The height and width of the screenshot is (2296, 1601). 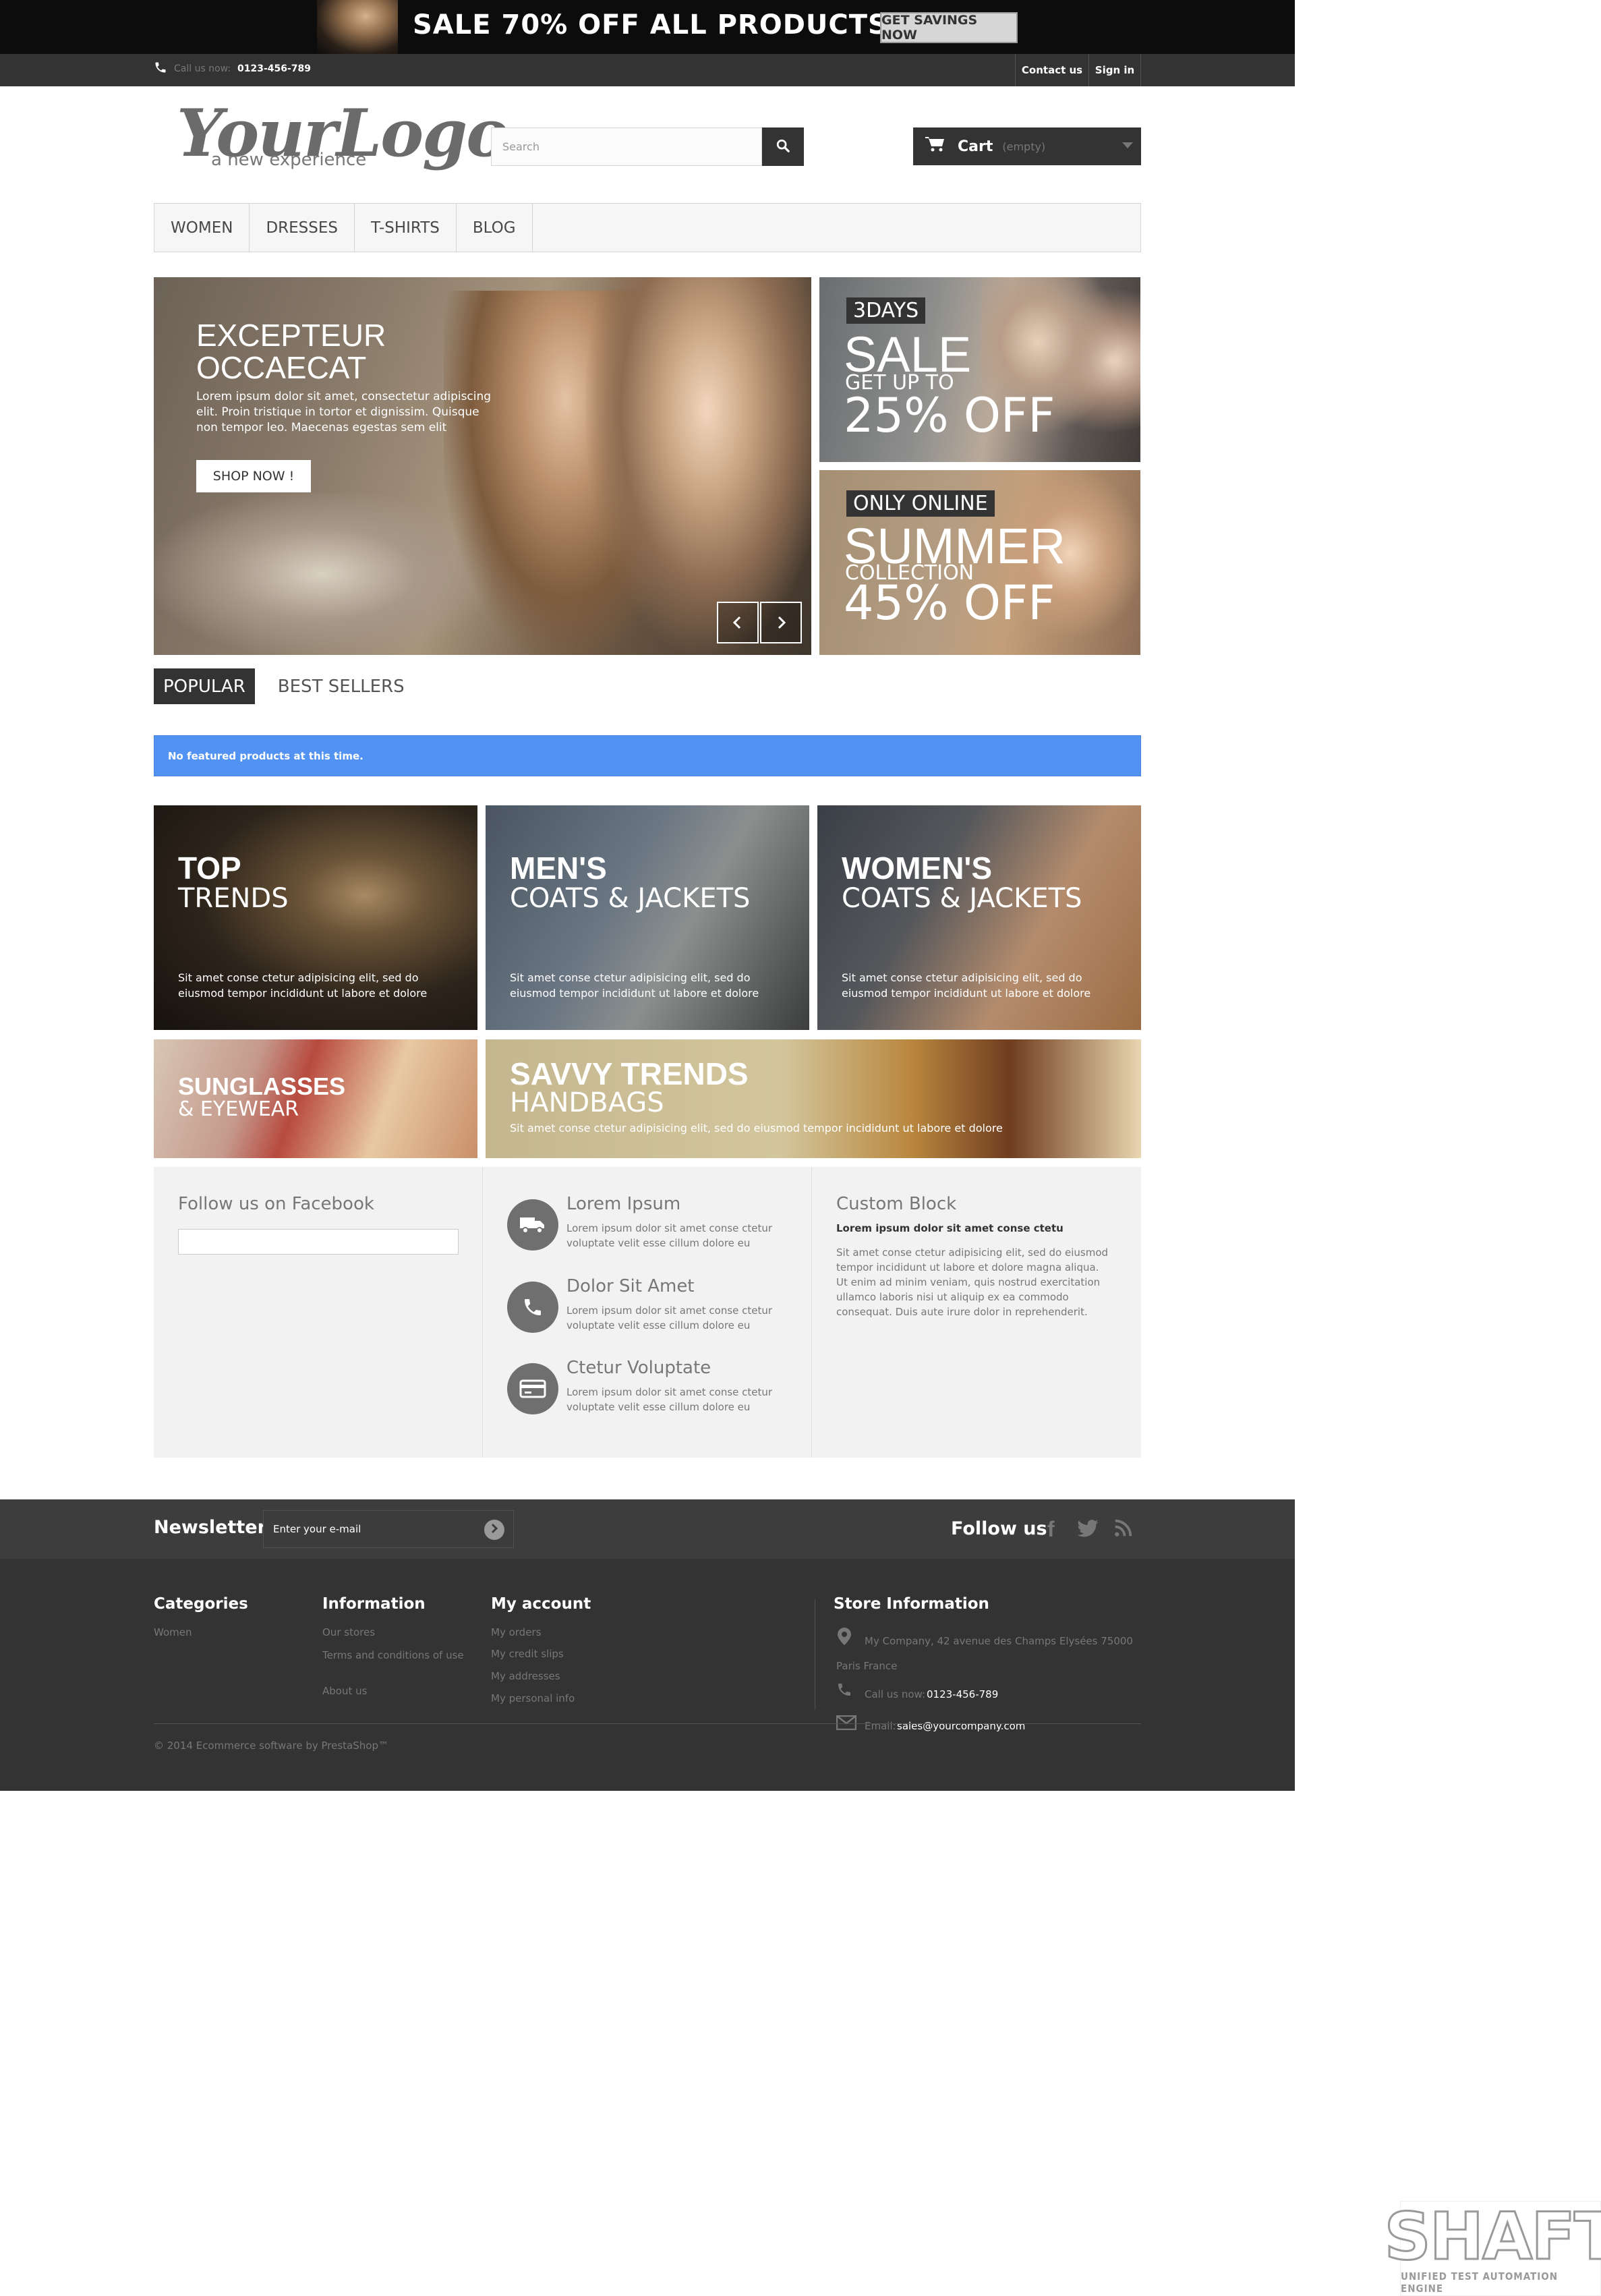 I want to click on footer-information-title: Information, so click(x=374, y=1604).